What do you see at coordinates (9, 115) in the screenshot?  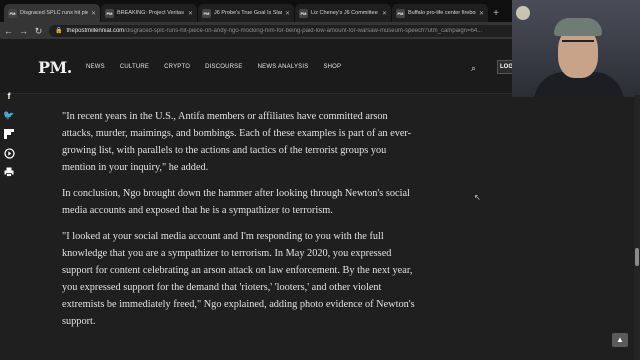 I see `twitter-icon: 🐦` at bounding box center [9, 115].